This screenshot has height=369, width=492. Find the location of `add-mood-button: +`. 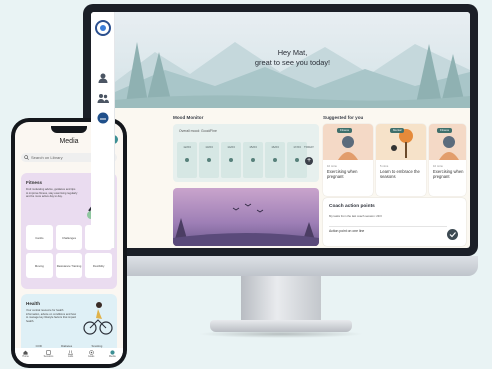

add-mood-button: + is located at coordinates (309, 161).